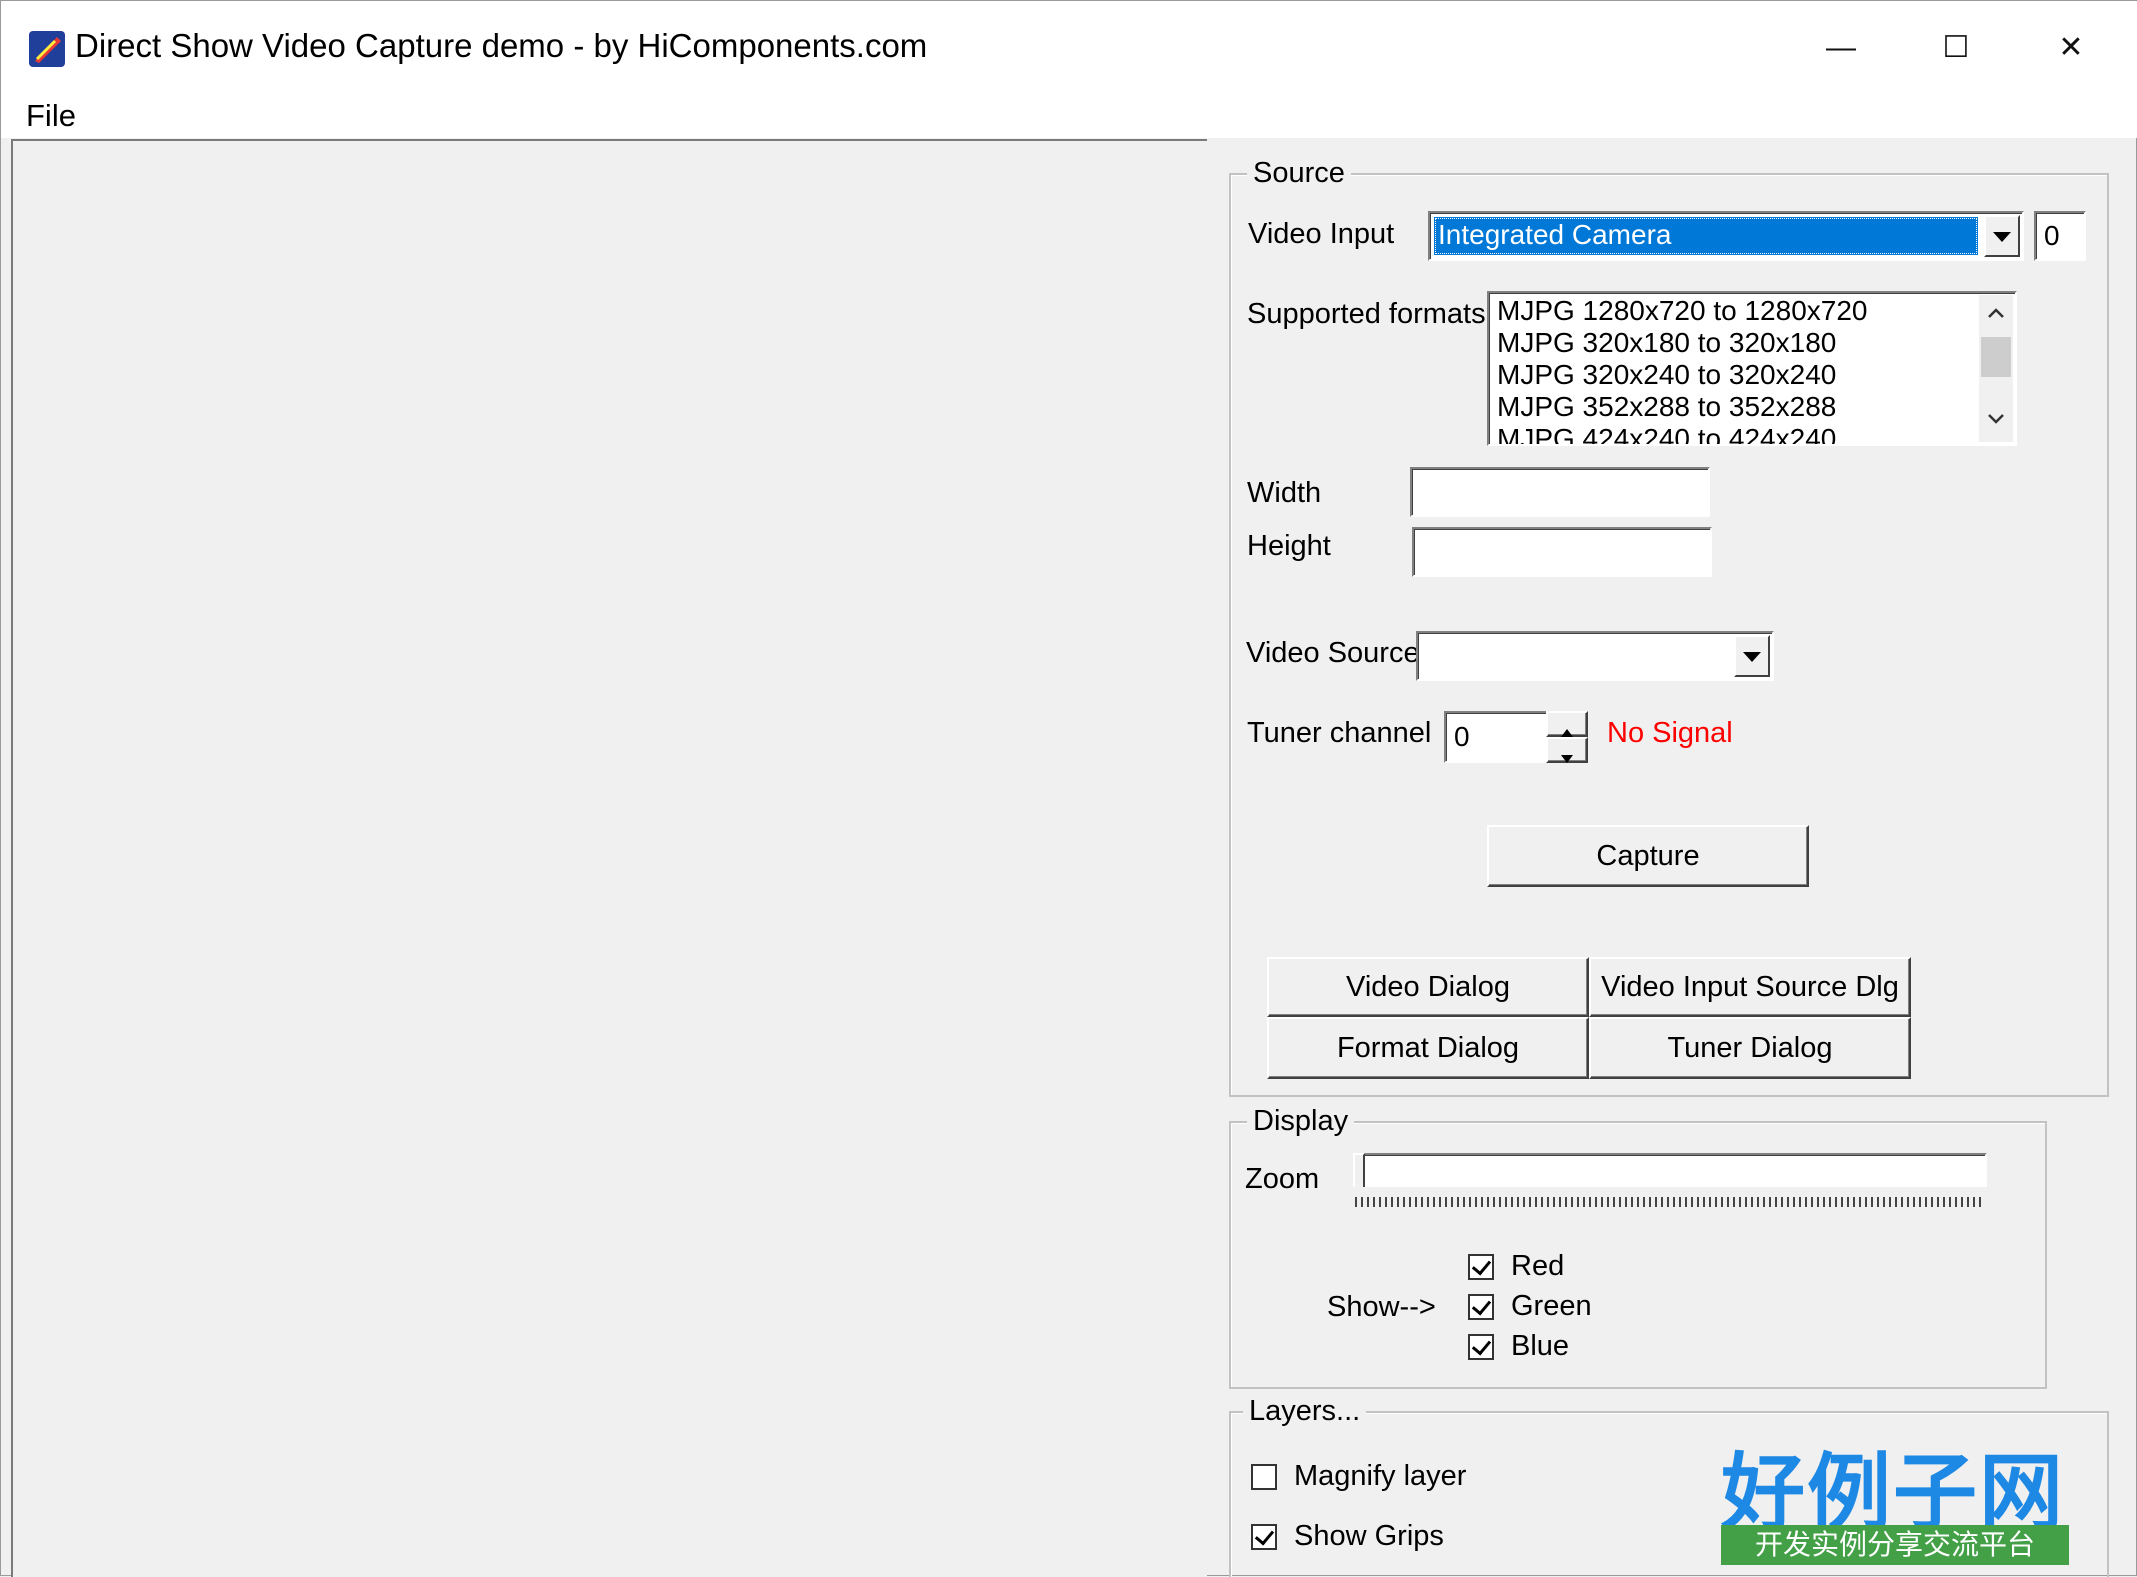 The height and width of the screenshot is (1577, 2137). Describe the element at coordinates (1299, 173) in the screenshot. I see `source-group-title: Source` at that location.